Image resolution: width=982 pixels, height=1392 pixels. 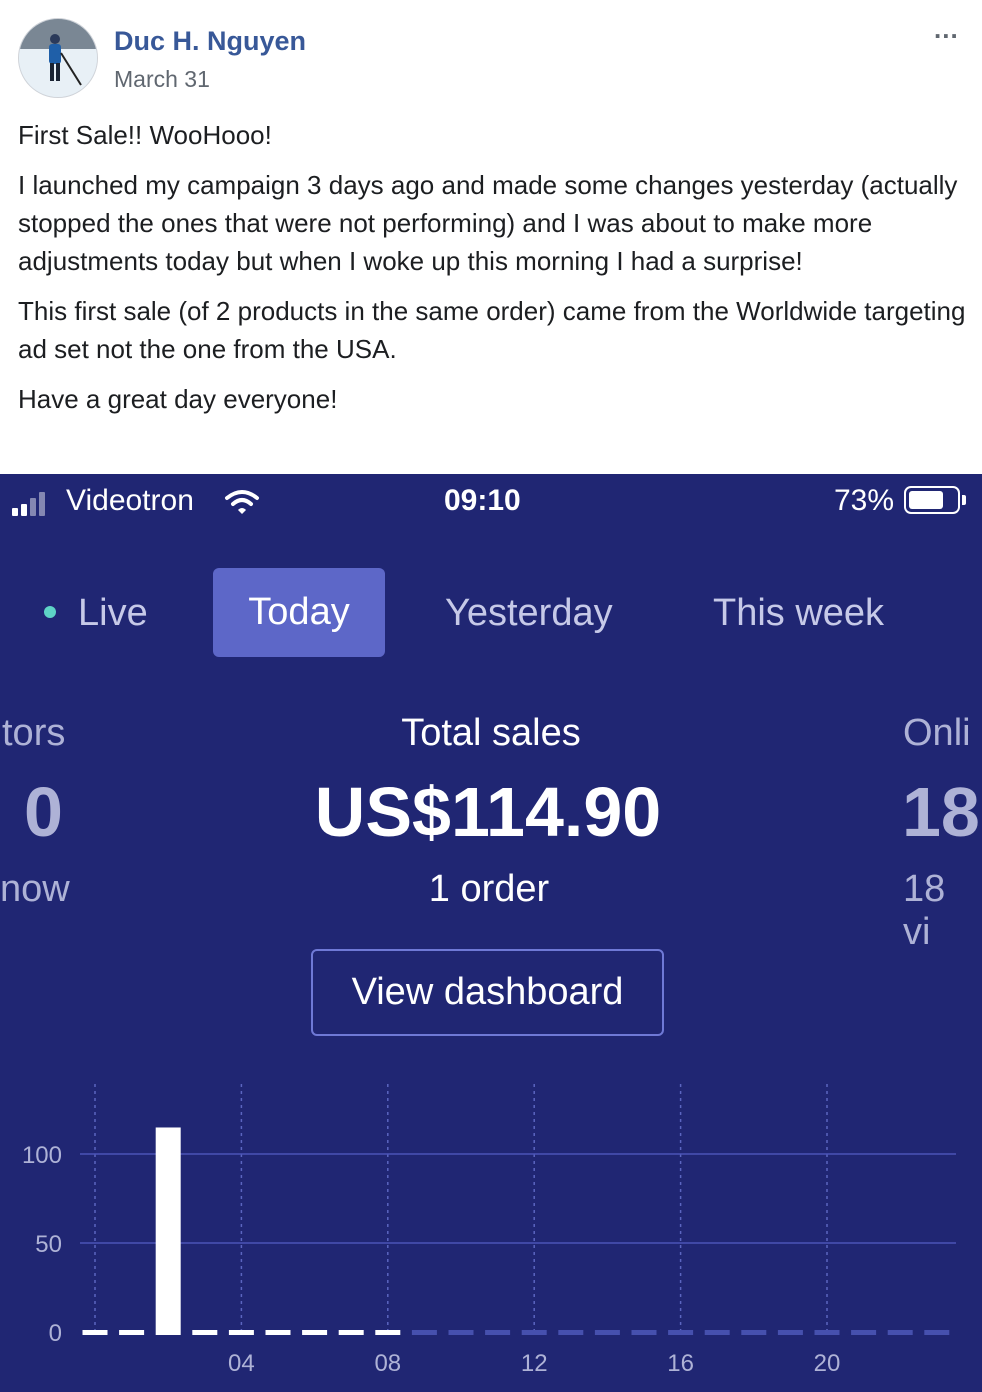 I want to click on battery-icon, so click(x=932, y=500).